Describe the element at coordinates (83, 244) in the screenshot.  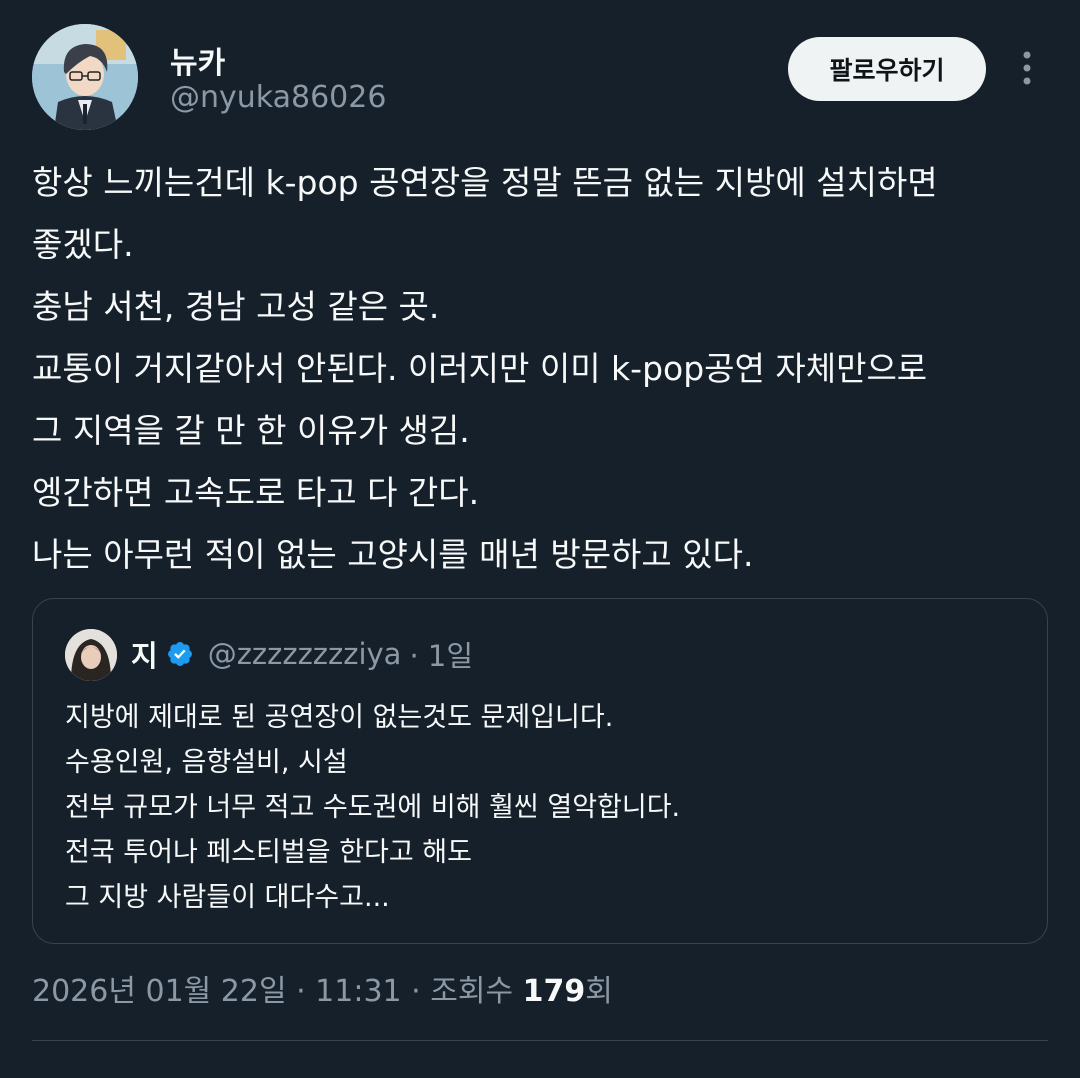
I see `tweet-line: 좋겠다.` at that location.